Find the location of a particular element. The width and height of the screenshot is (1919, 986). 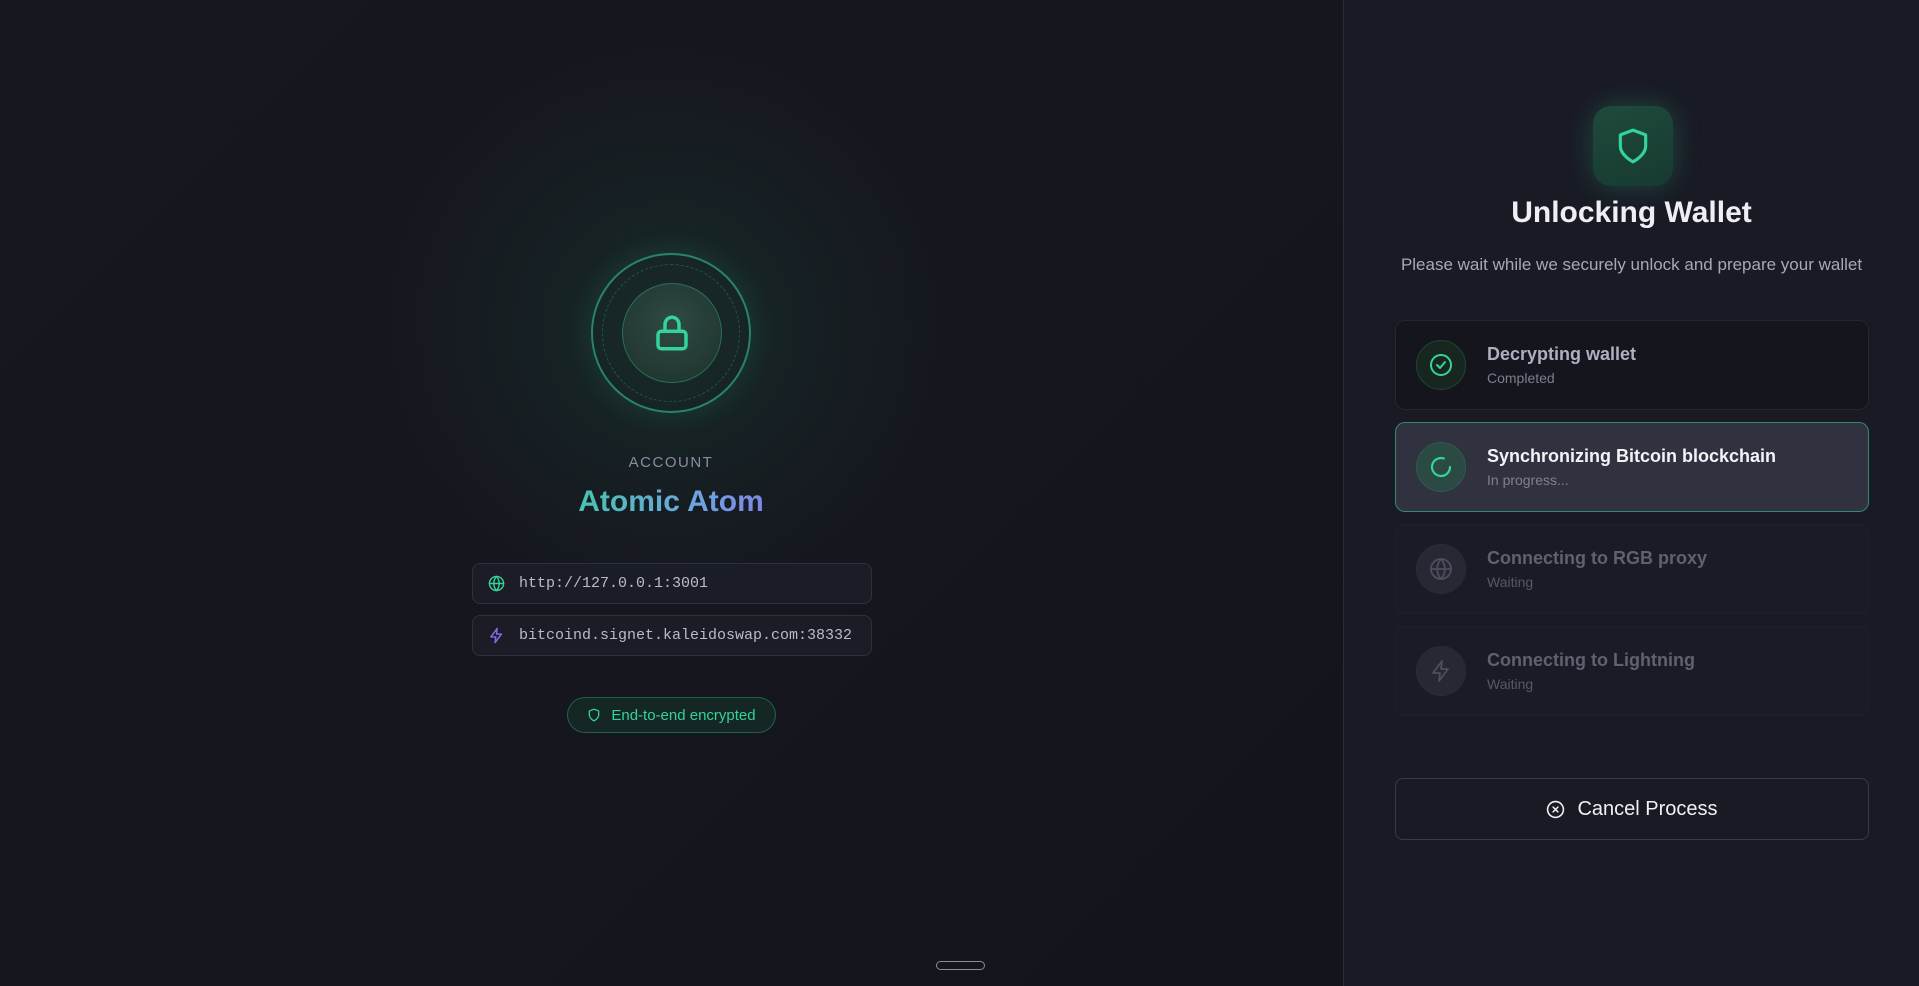

node-url-field: http://127.0.0.1:3001 is located at coordinates (672, 583).